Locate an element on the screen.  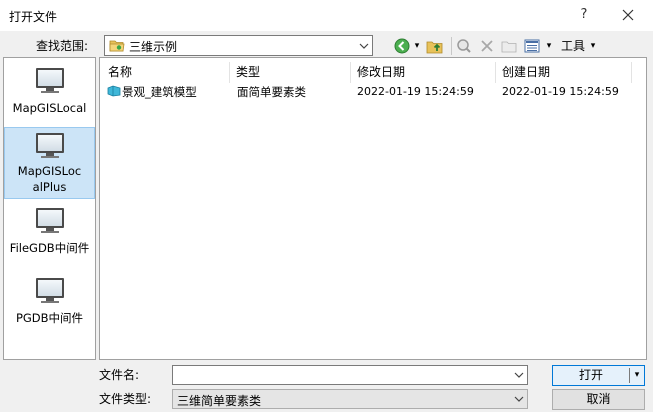
open-button-label: 打开 is located at coordinates (590, 375).